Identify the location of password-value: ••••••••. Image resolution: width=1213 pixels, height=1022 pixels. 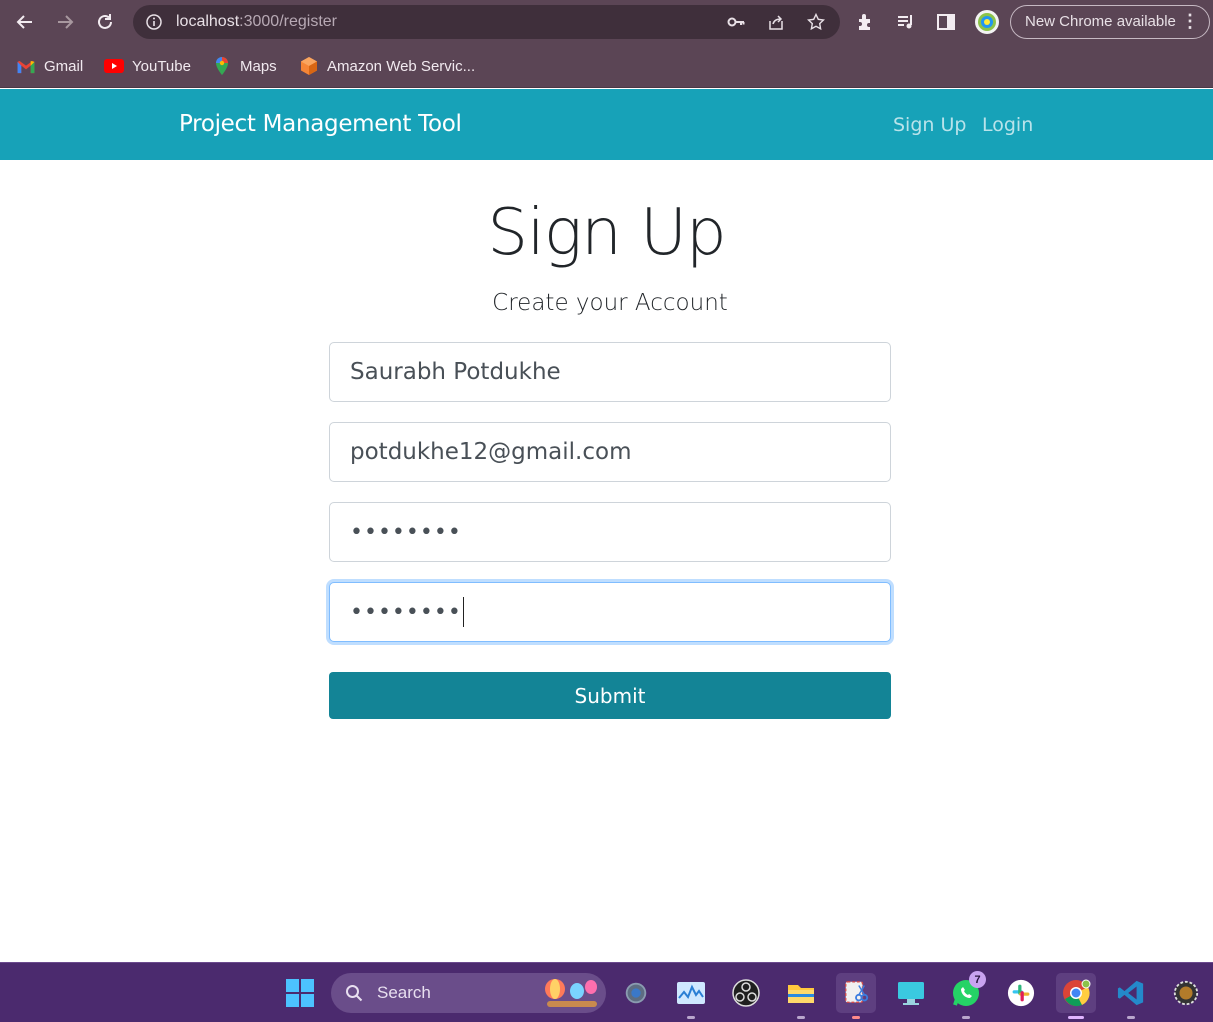
(406, 532).